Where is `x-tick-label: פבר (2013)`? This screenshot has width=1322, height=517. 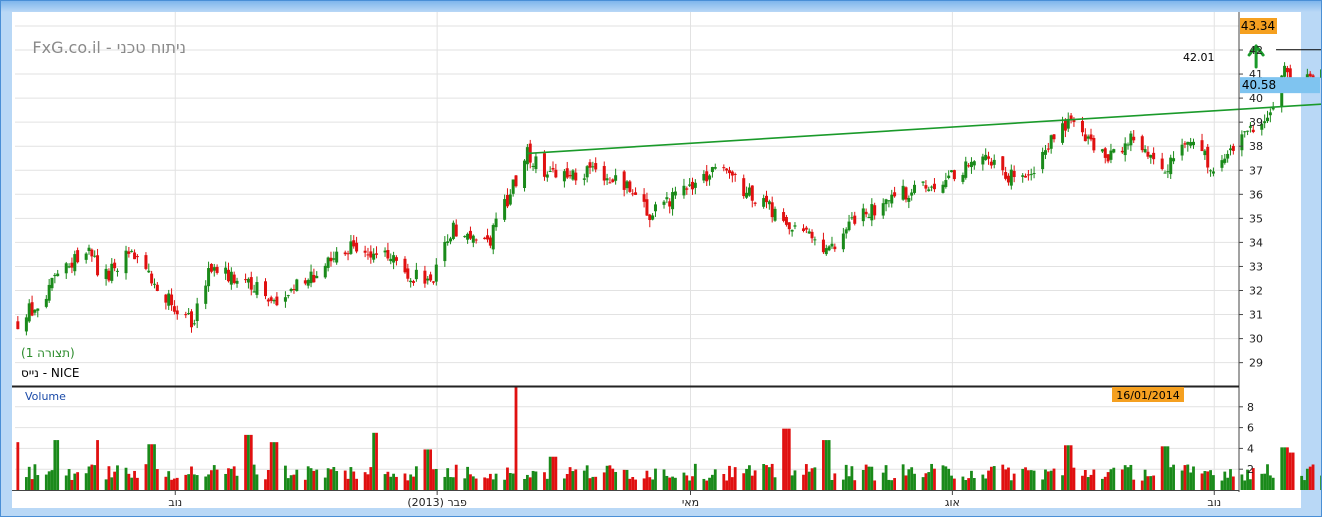
x-tick-label: פבר (2013) is located at coordinates (437, 502).